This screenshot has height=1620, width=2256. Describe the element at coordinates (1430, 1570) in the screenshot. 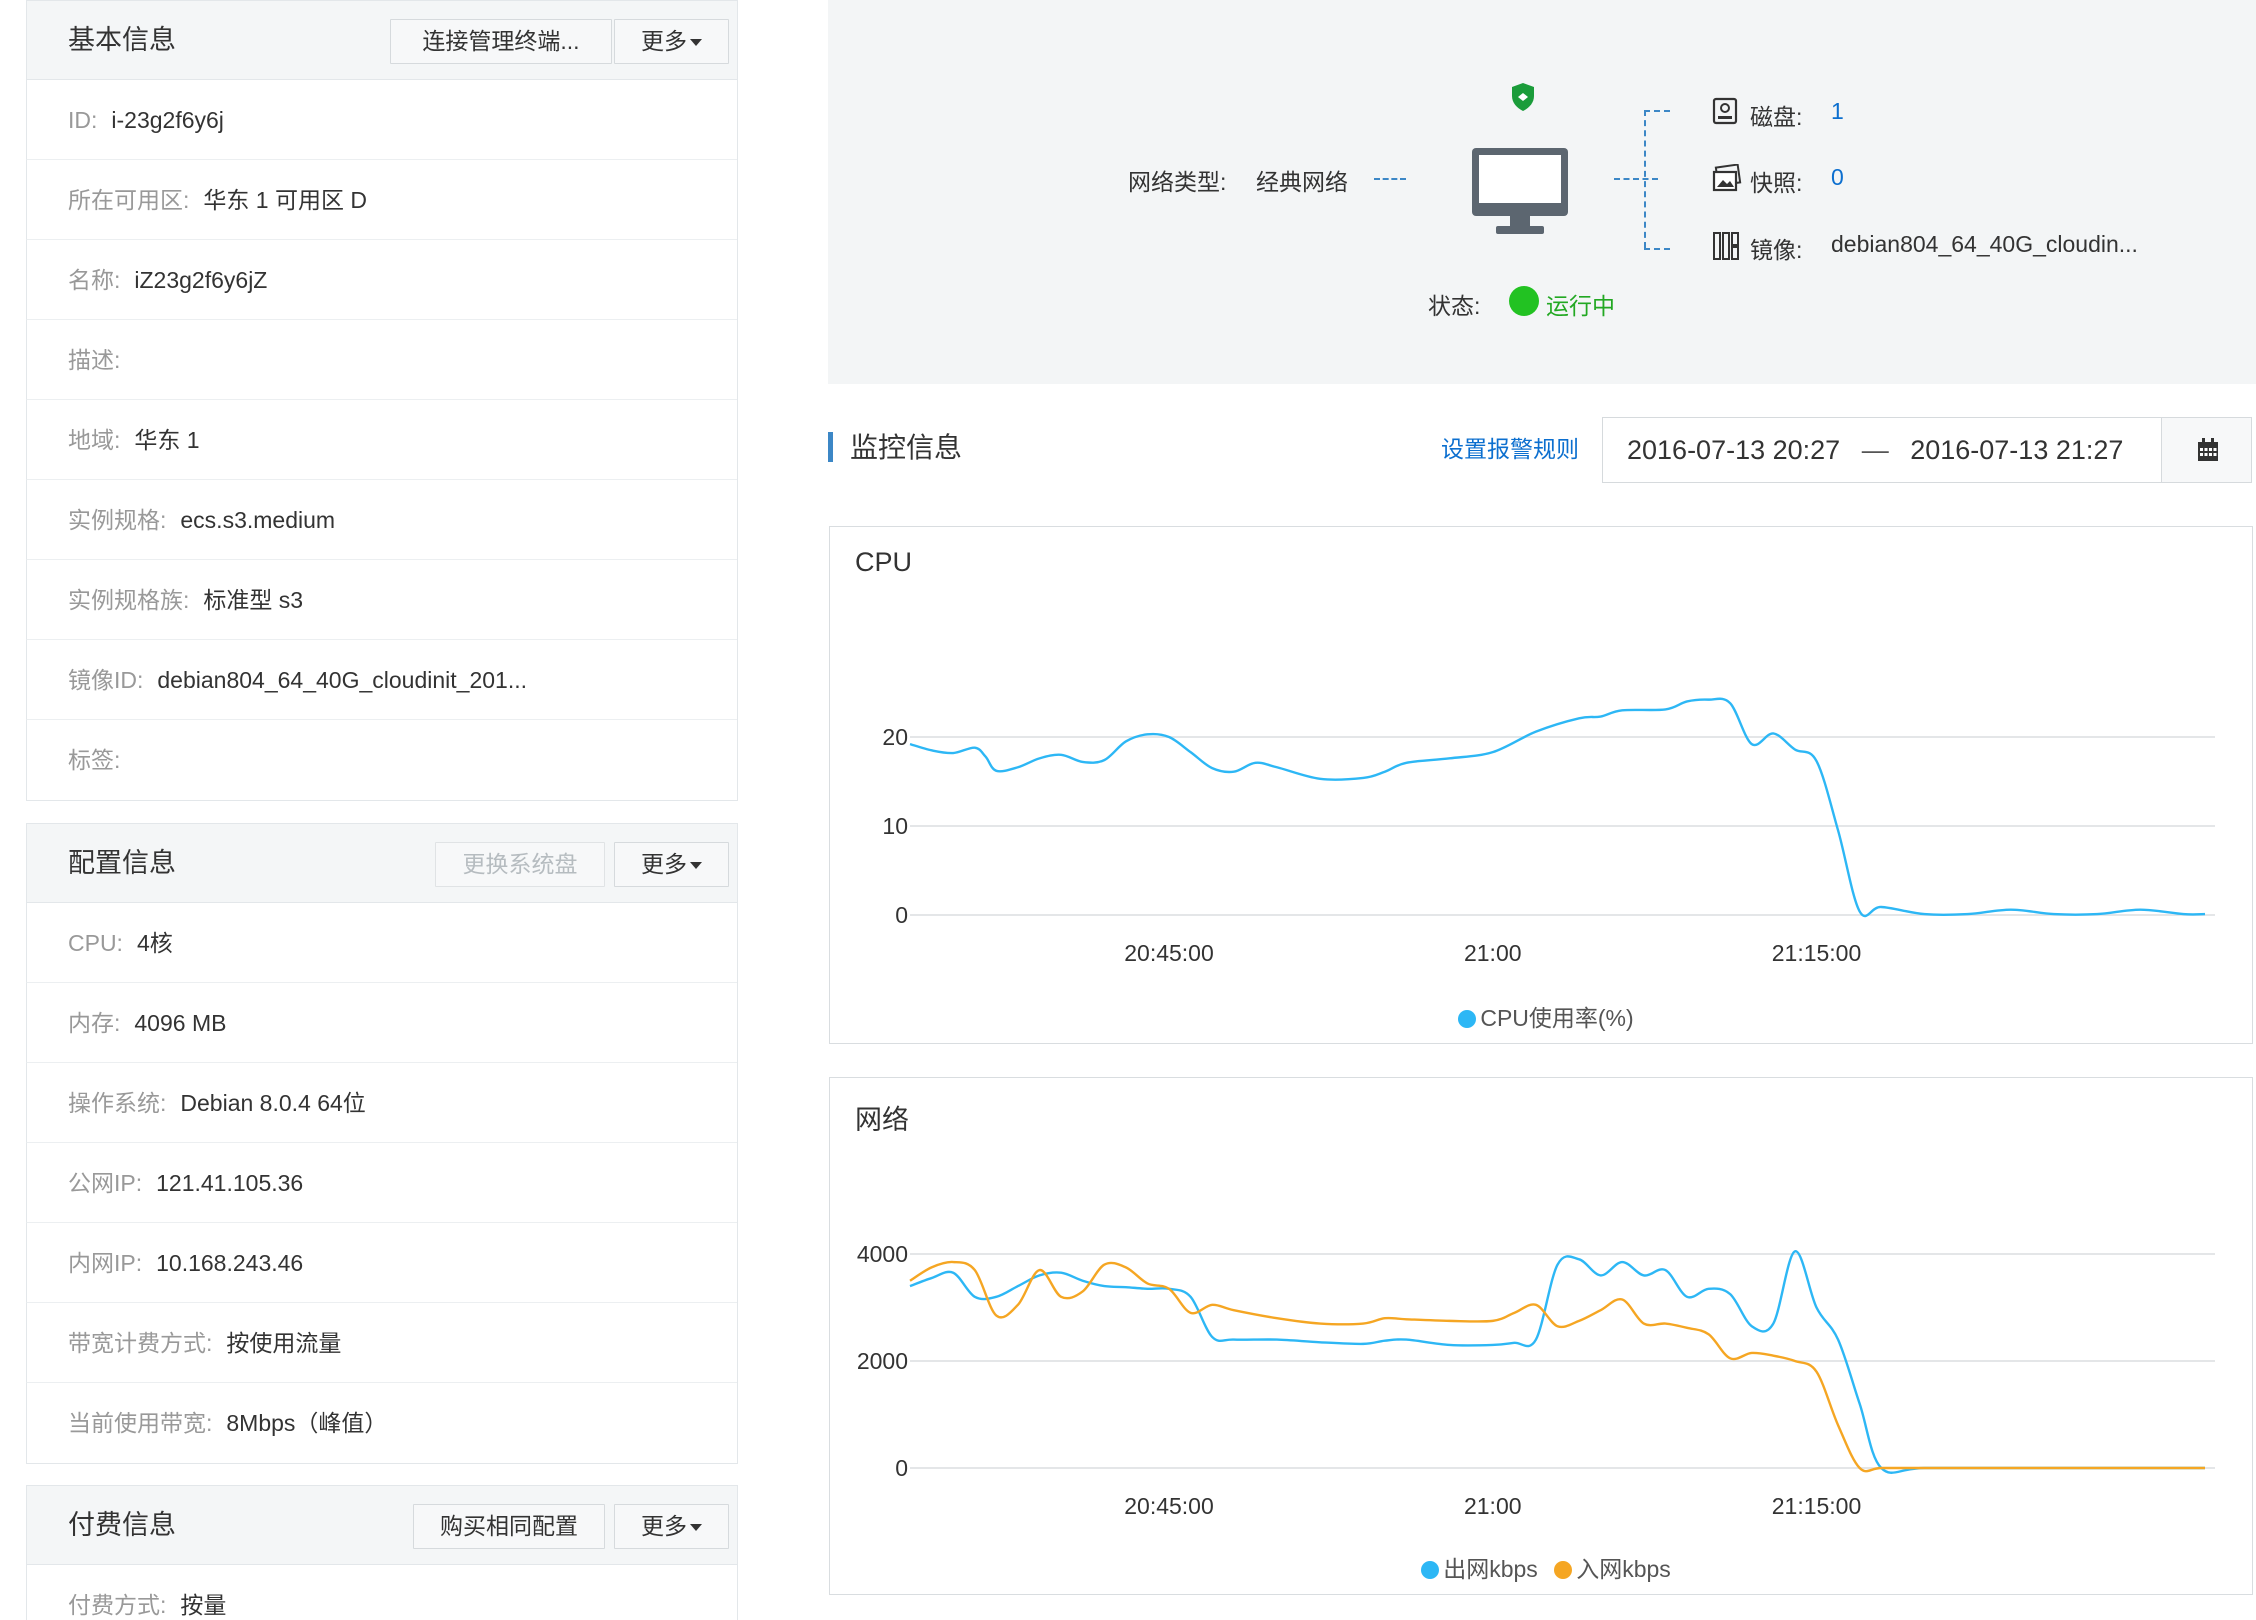

I see `legend-dot-out` at that location.